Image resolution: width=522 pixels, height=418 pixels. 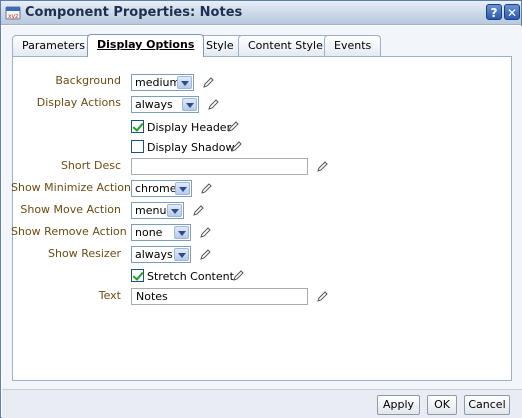 I want to click on text-input: Notes, so click(x=219, y=296).